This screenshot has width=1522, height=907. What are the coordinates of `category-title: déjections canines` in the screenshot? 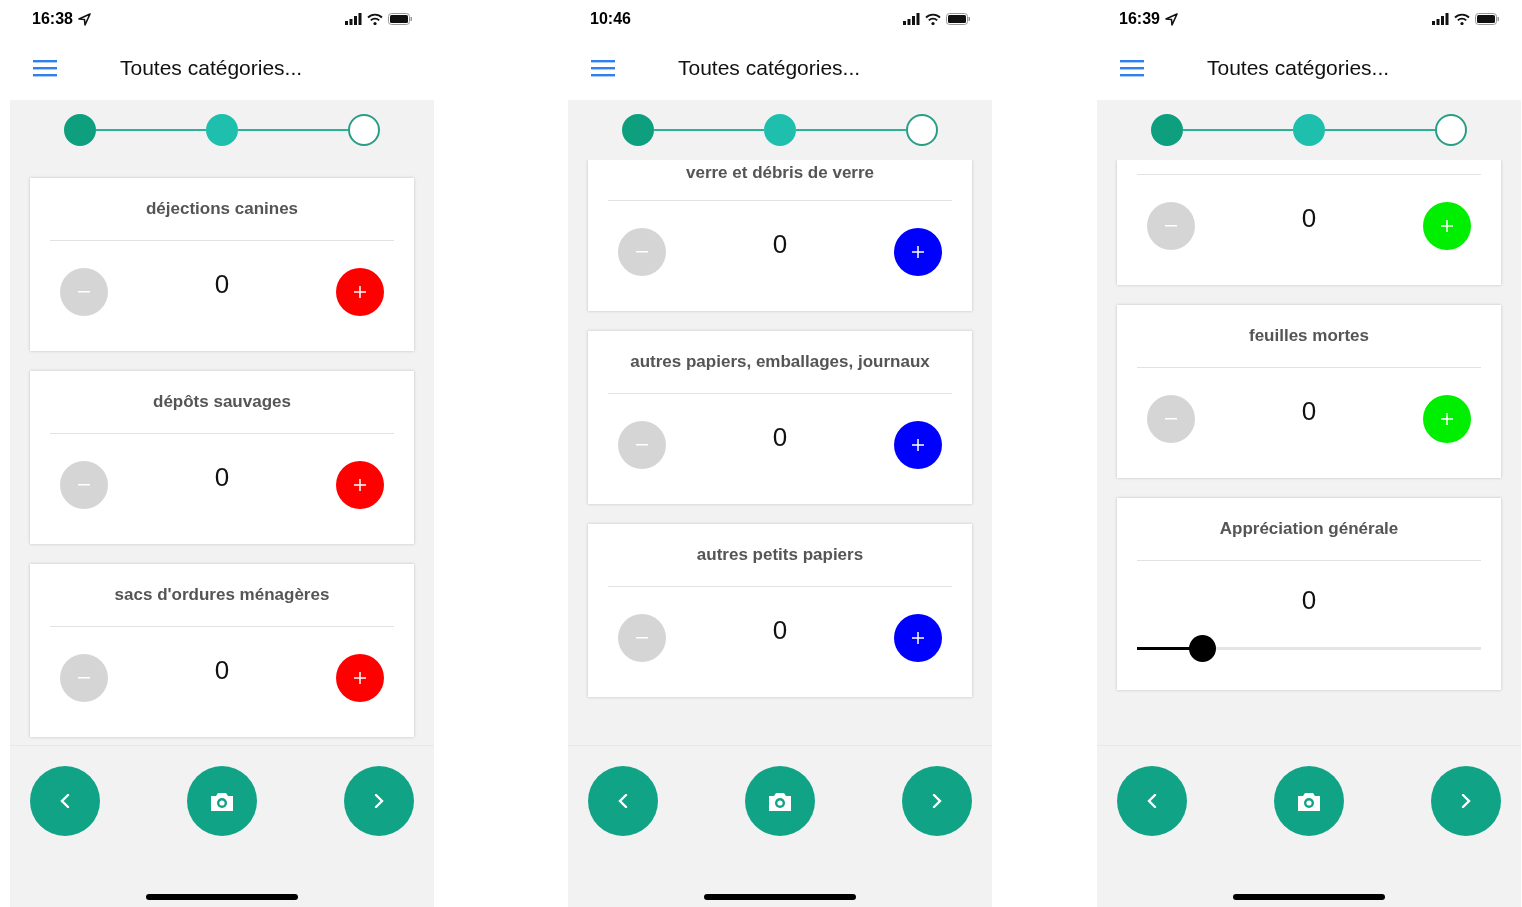 It's located at (222, 209).